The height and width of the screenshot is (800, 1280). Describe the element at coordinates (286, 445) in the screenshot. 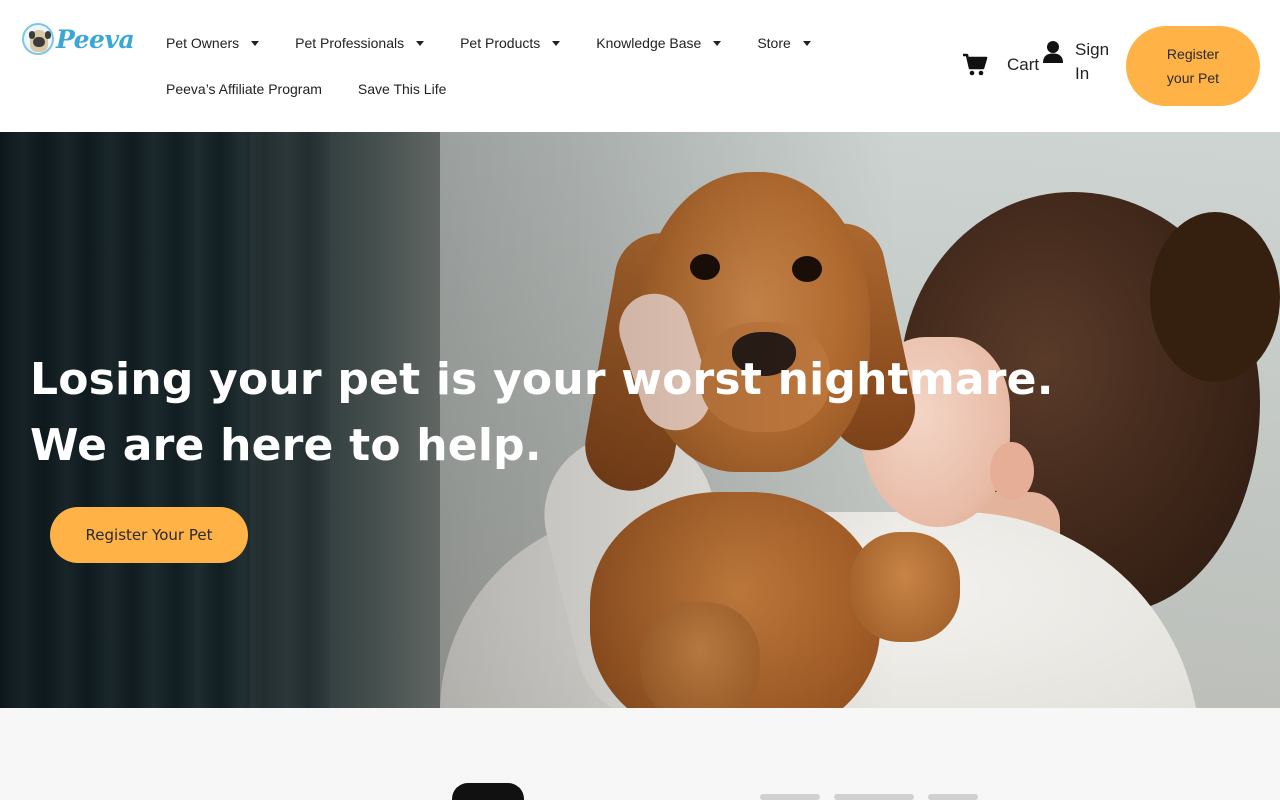

I see `hero-headline-line2: We are here to help.` at that location.